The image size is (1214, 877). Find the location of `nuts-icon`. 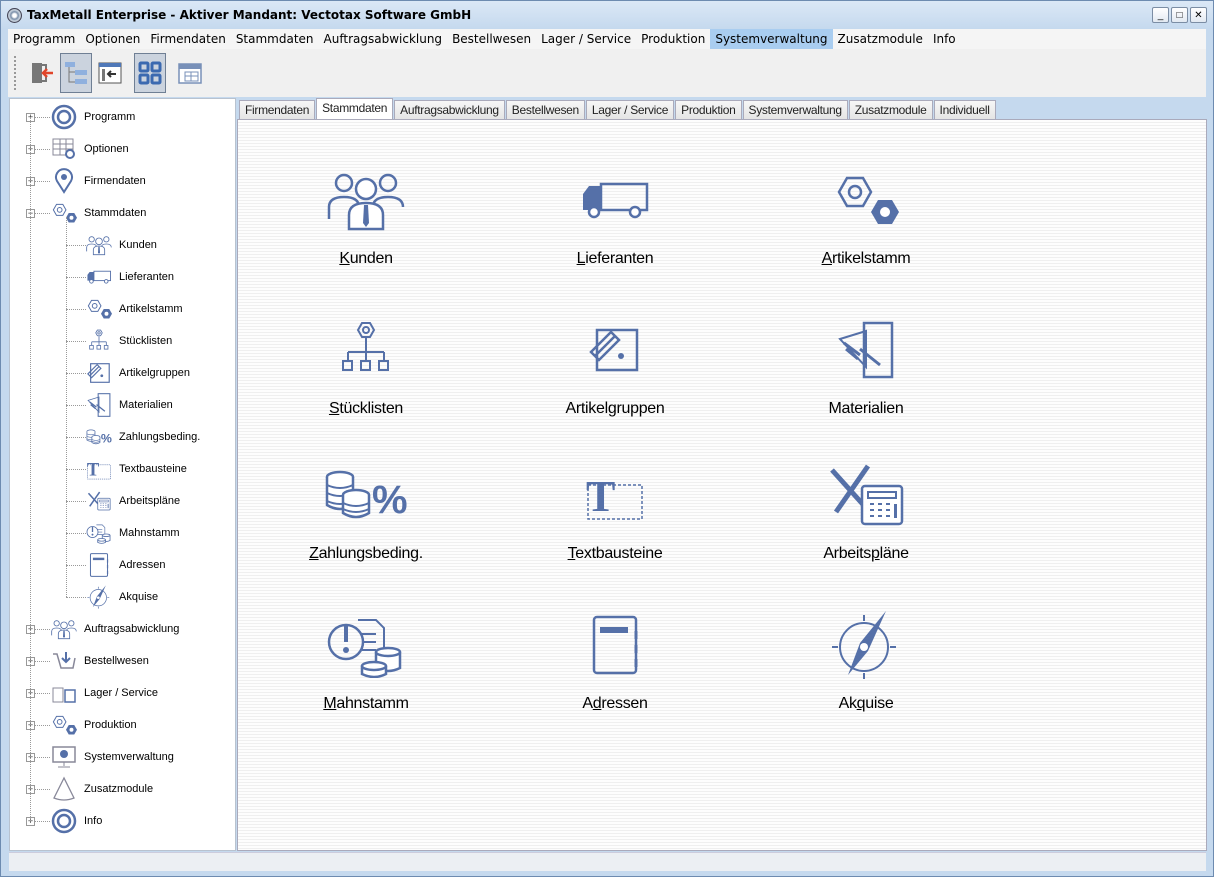

nuts-icon is located at coordinates (99, 309).